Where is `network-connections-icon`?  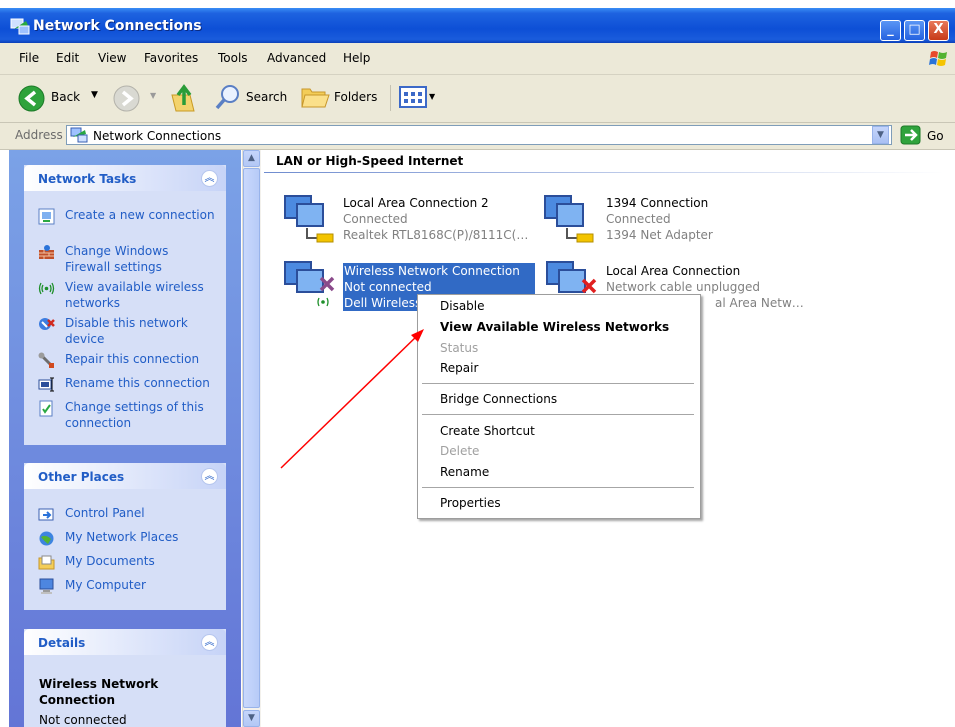 network-connections-icon is located at coordinates (20, 26).